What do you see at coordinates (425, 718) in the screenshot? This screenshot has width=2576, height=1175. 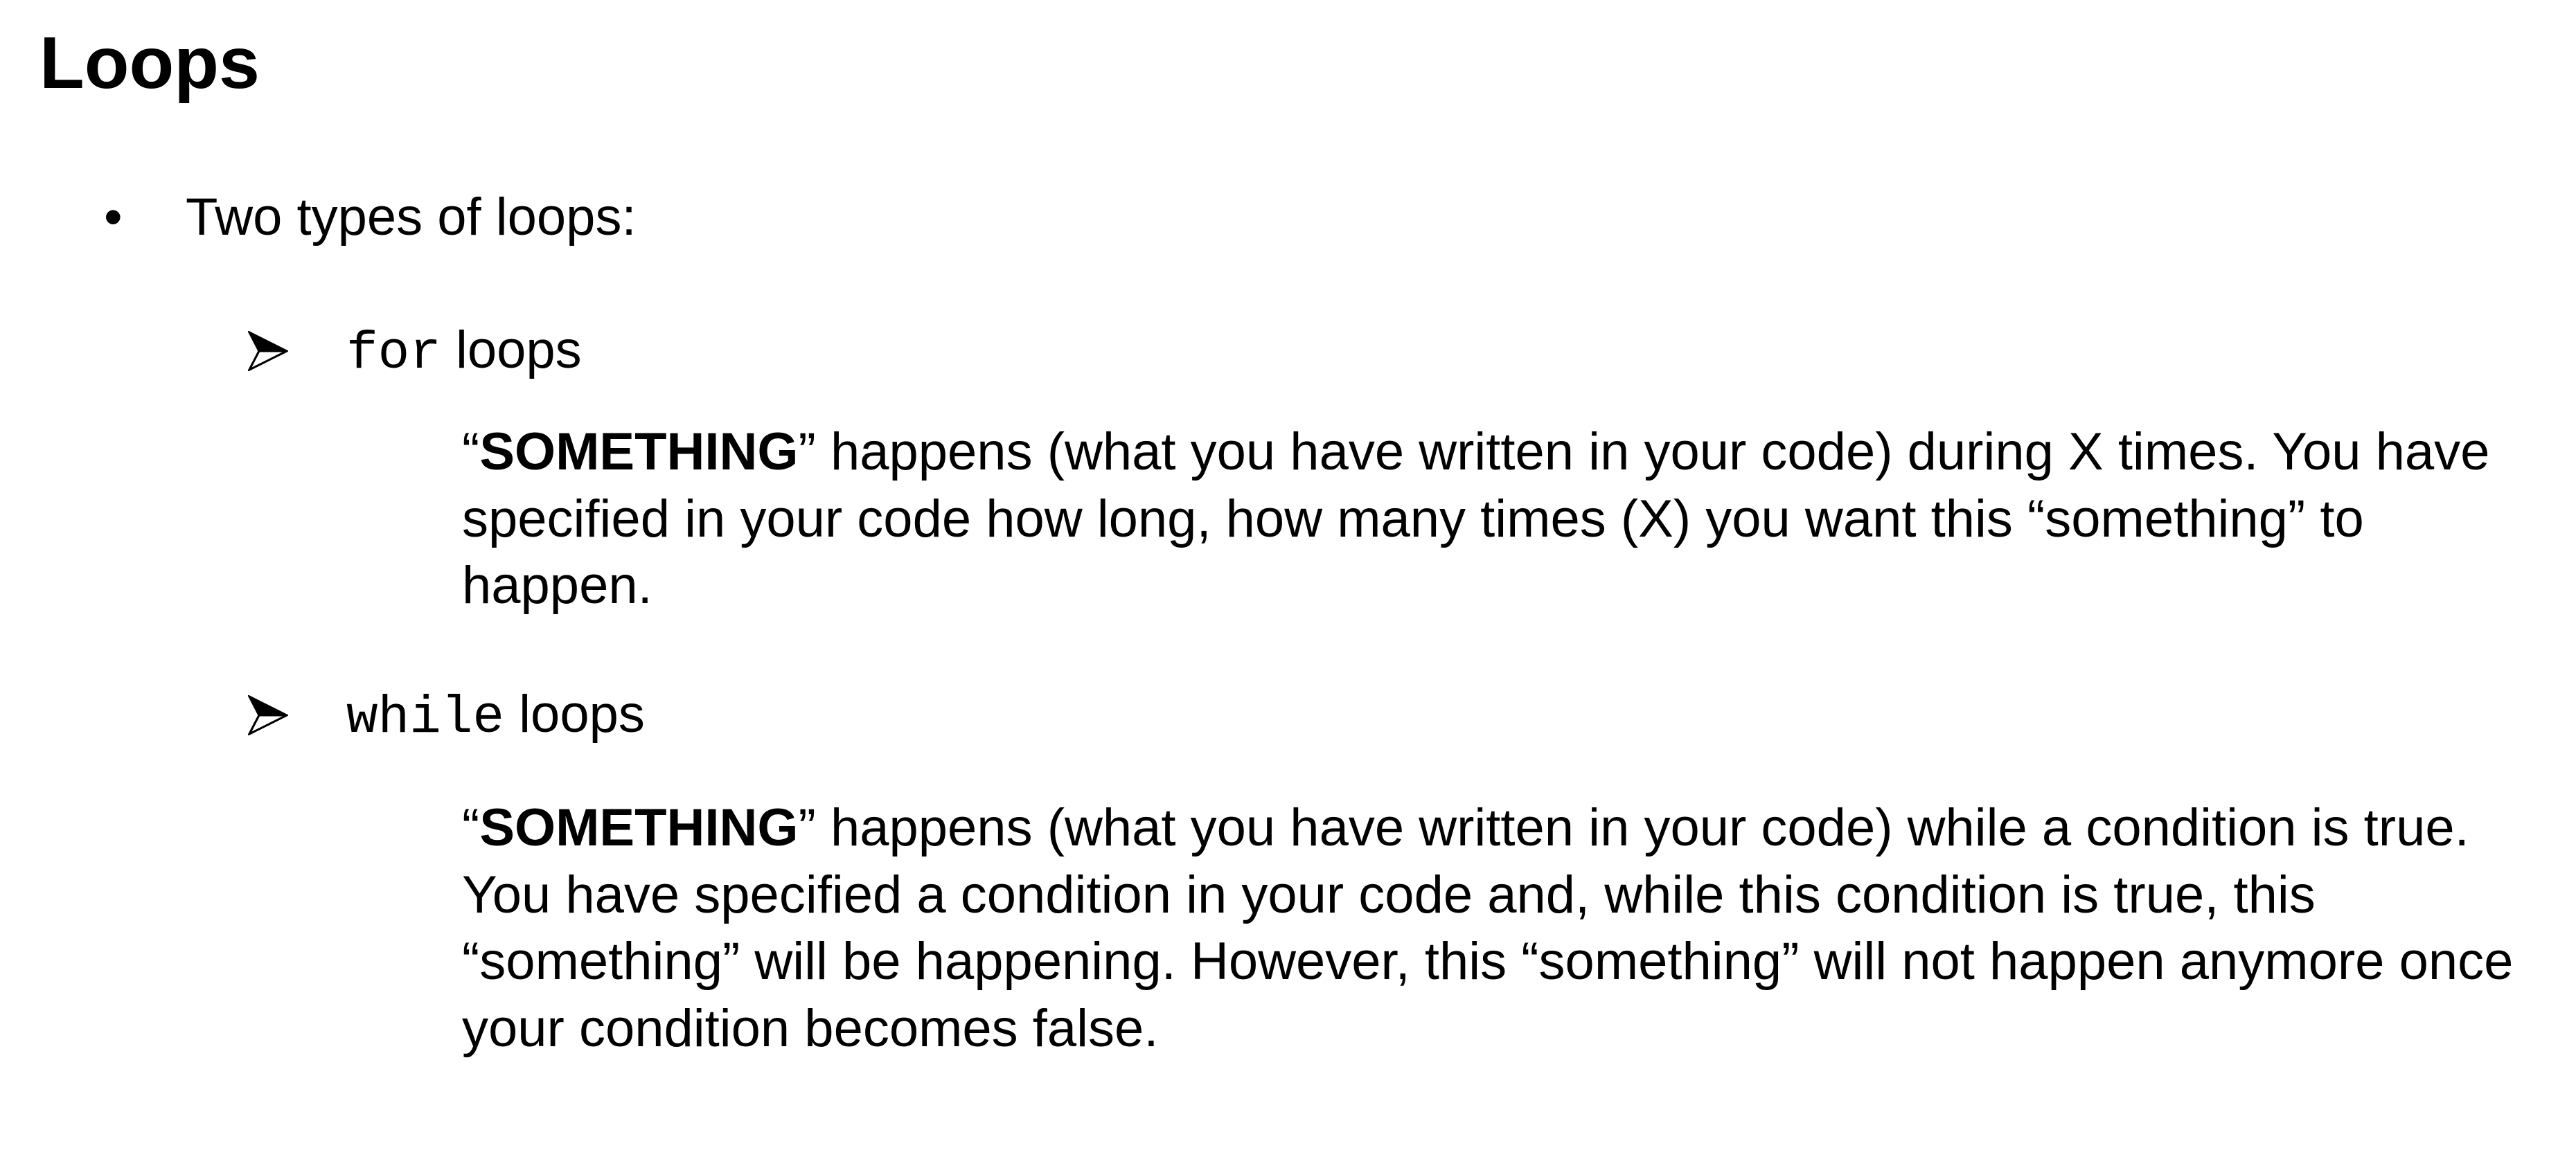 I see `code-keyword: while` at bounding box center [425, 718].